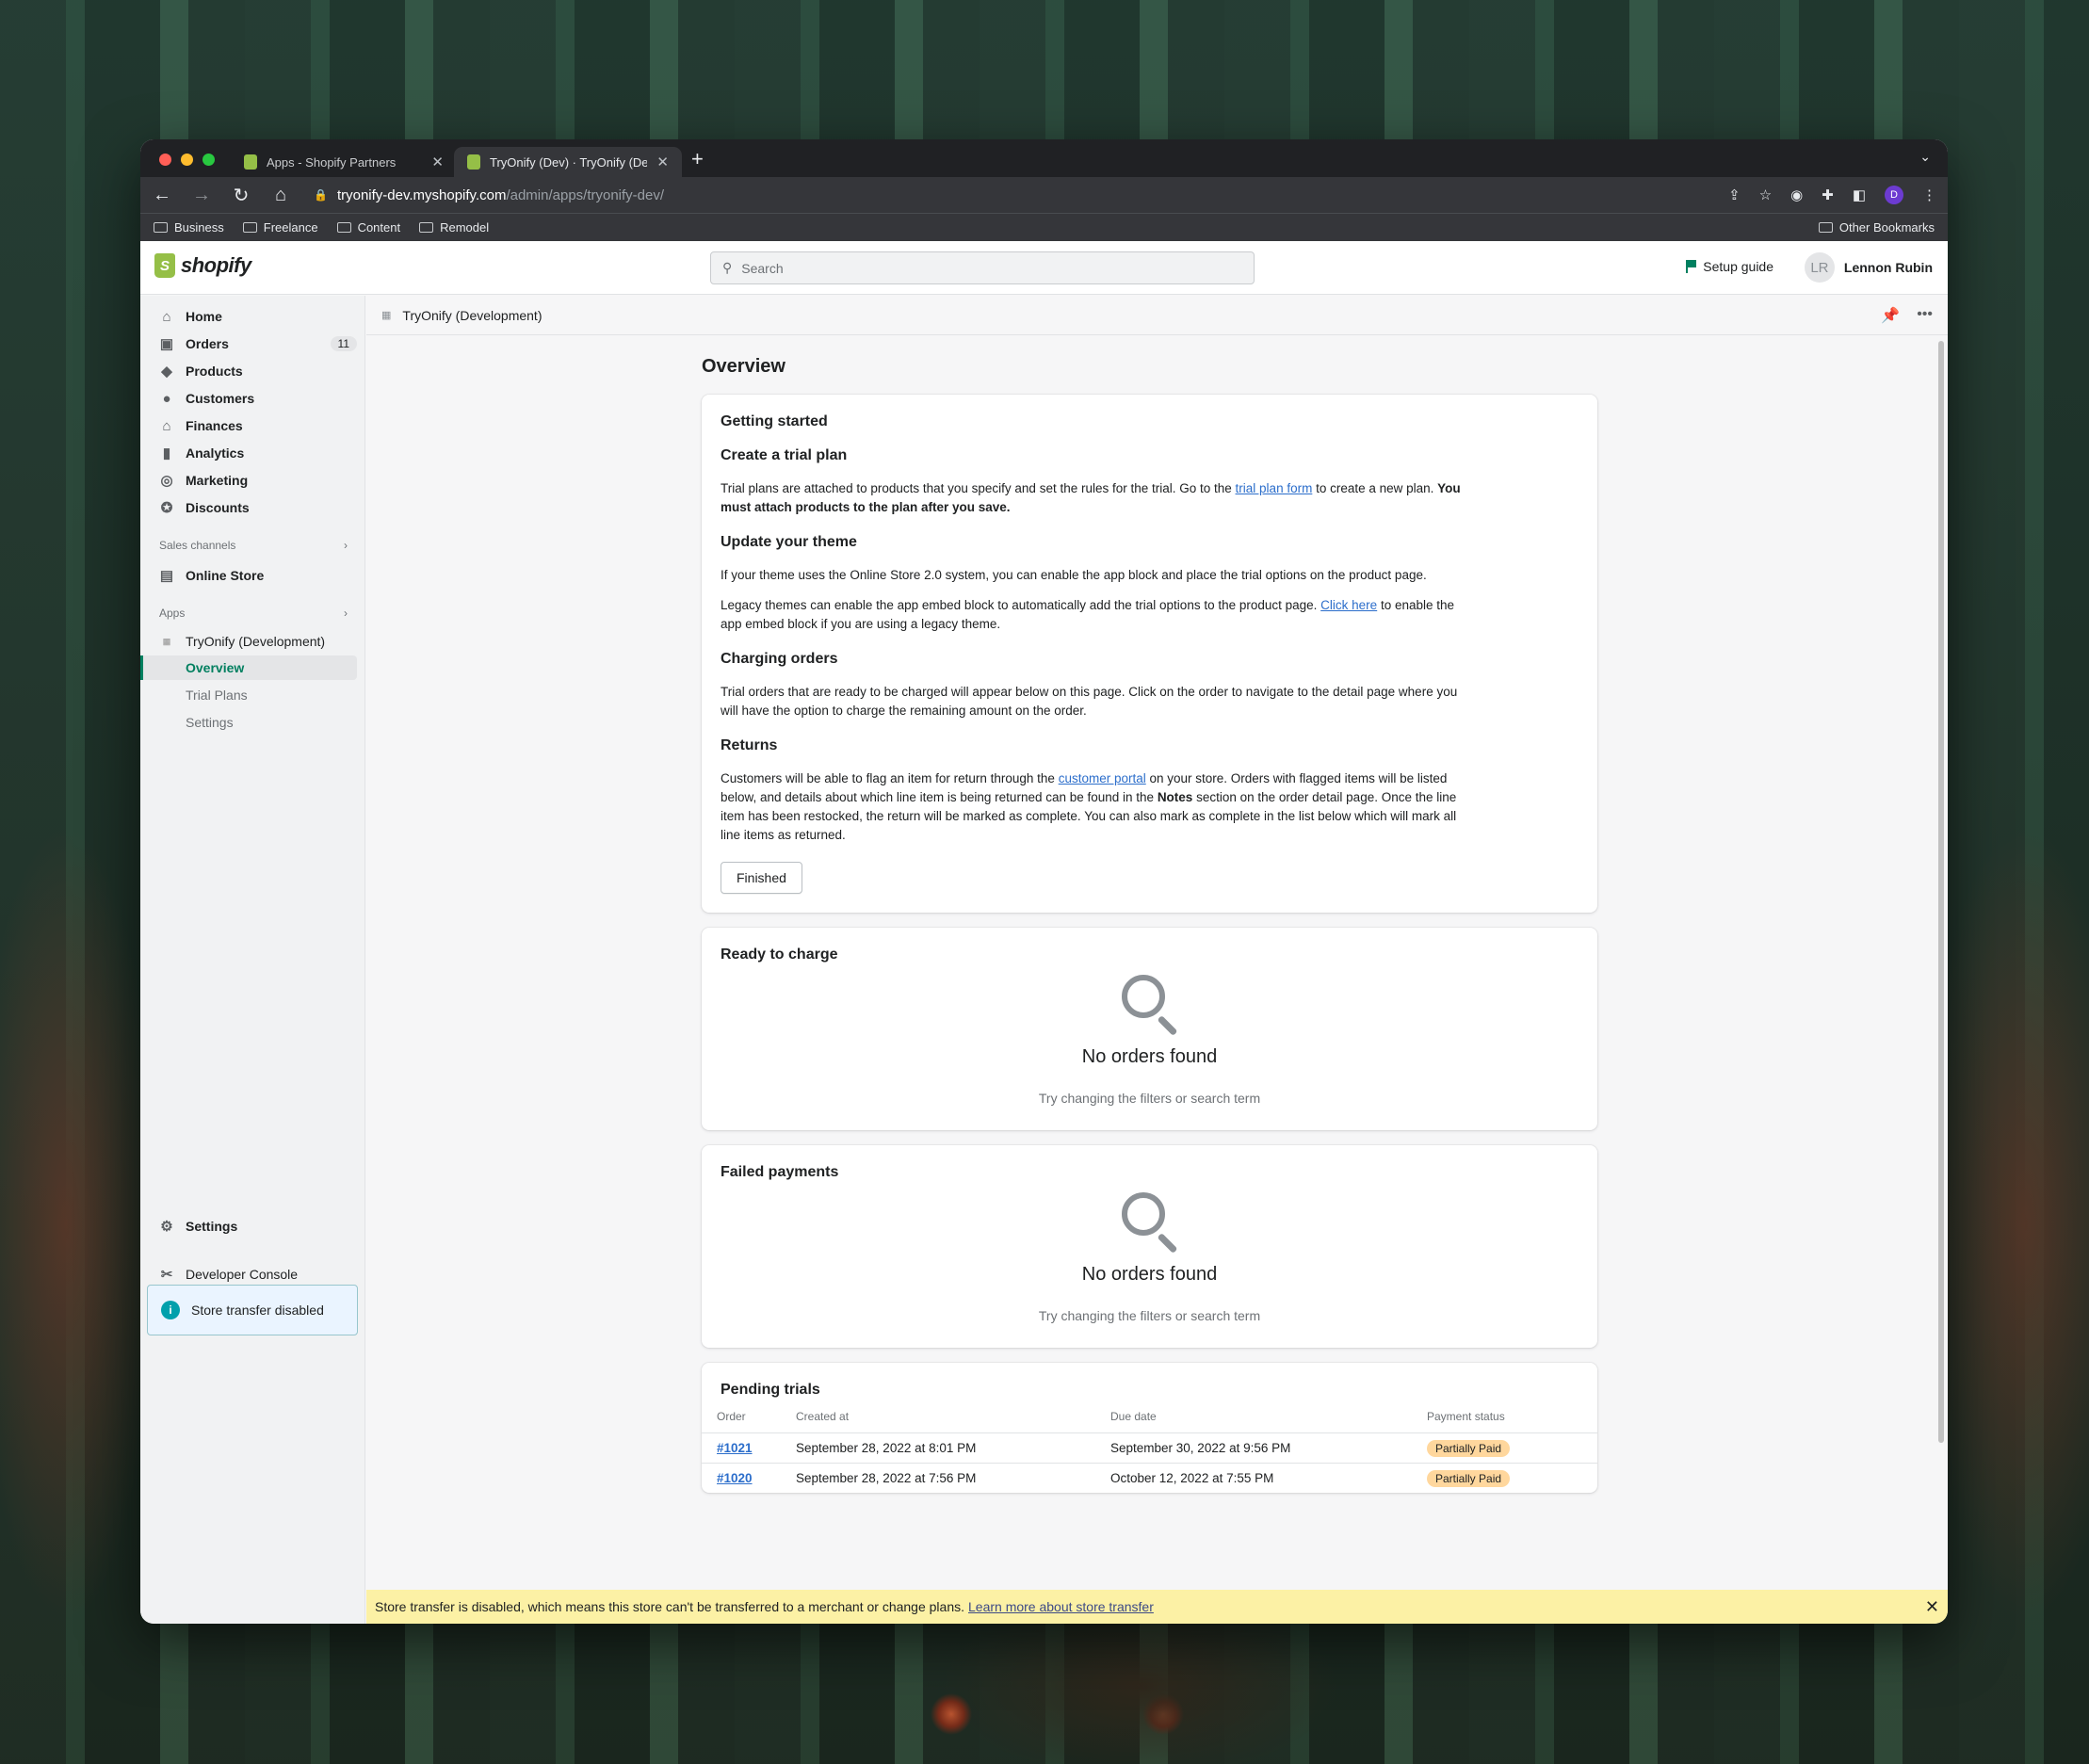 The height and width of the screenshot is (1764, 2089). Describe the element at coordinates (387, 315) in the screenshot. I see `app-icon: ▦` at that location.